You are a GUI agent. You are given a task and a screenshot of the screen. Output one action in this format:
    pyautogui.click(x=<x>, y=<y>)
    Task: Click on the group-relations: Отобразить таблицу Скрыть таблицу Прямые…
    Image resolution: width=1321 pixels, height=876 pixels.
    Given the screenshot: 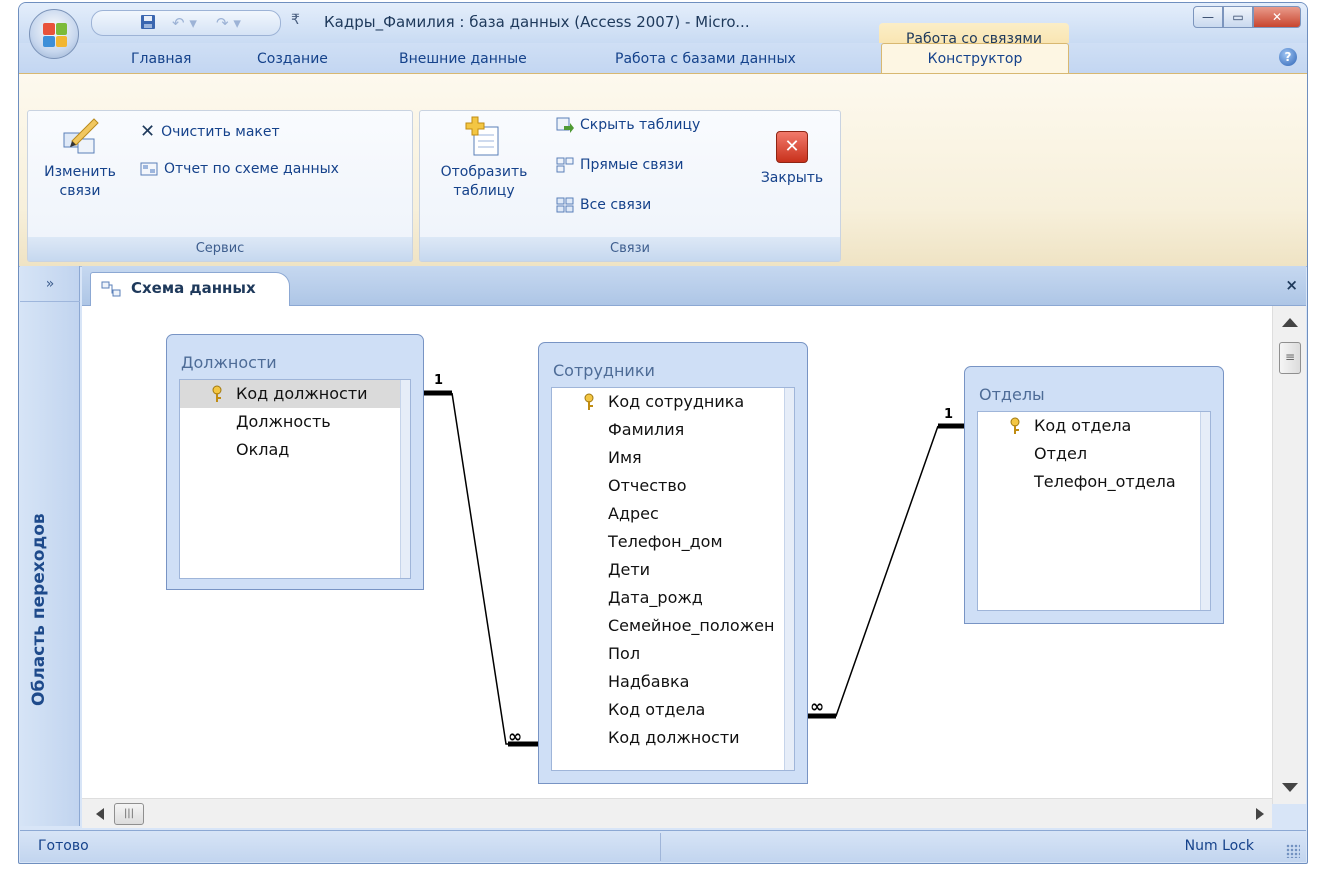 What is the action you would take?
    pyautogui.click(x=630, y=186)
    